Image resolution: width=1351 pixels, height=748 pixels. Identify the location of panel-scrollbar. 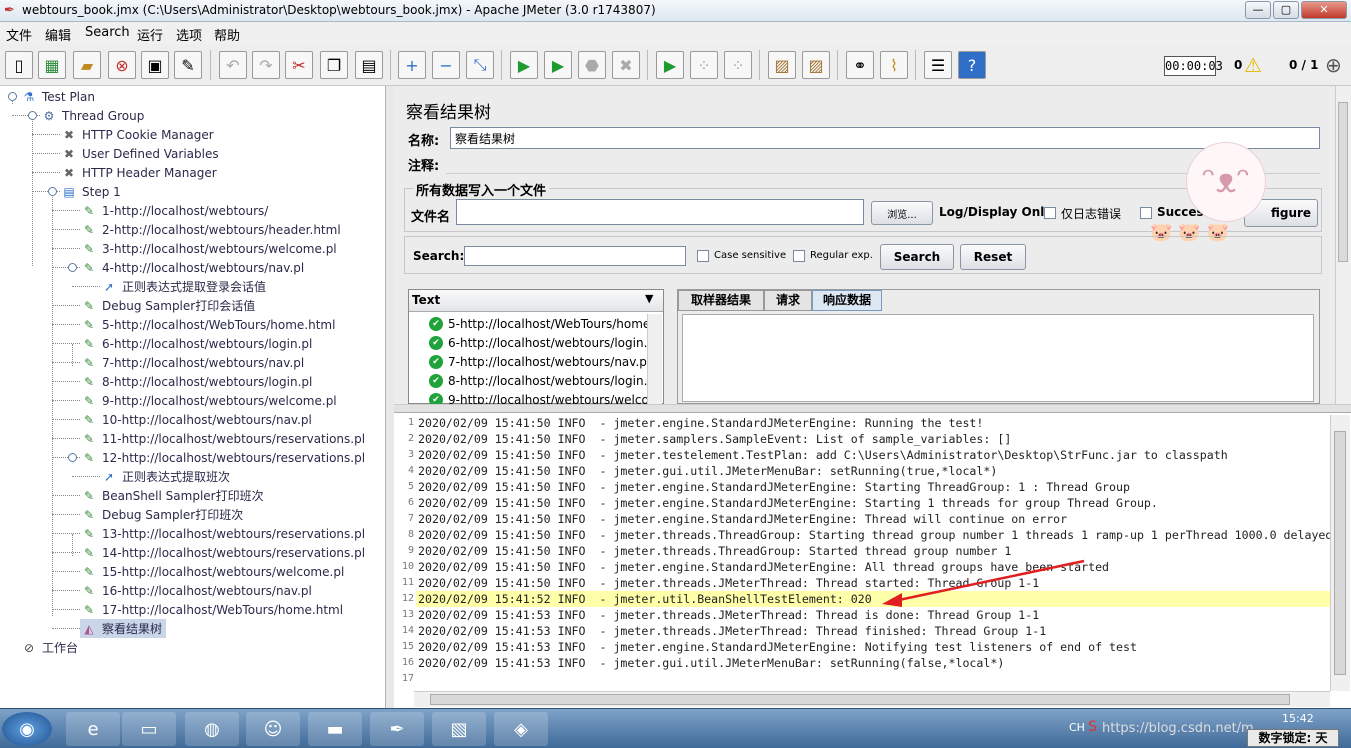
(1343, 245).